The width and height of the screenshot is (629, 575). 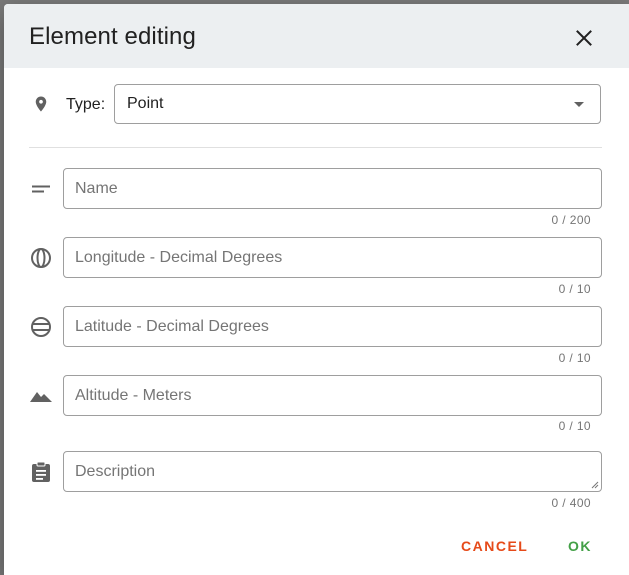 I want to click on altitude-counter: 0 / 10, so click(x=574, y=426).